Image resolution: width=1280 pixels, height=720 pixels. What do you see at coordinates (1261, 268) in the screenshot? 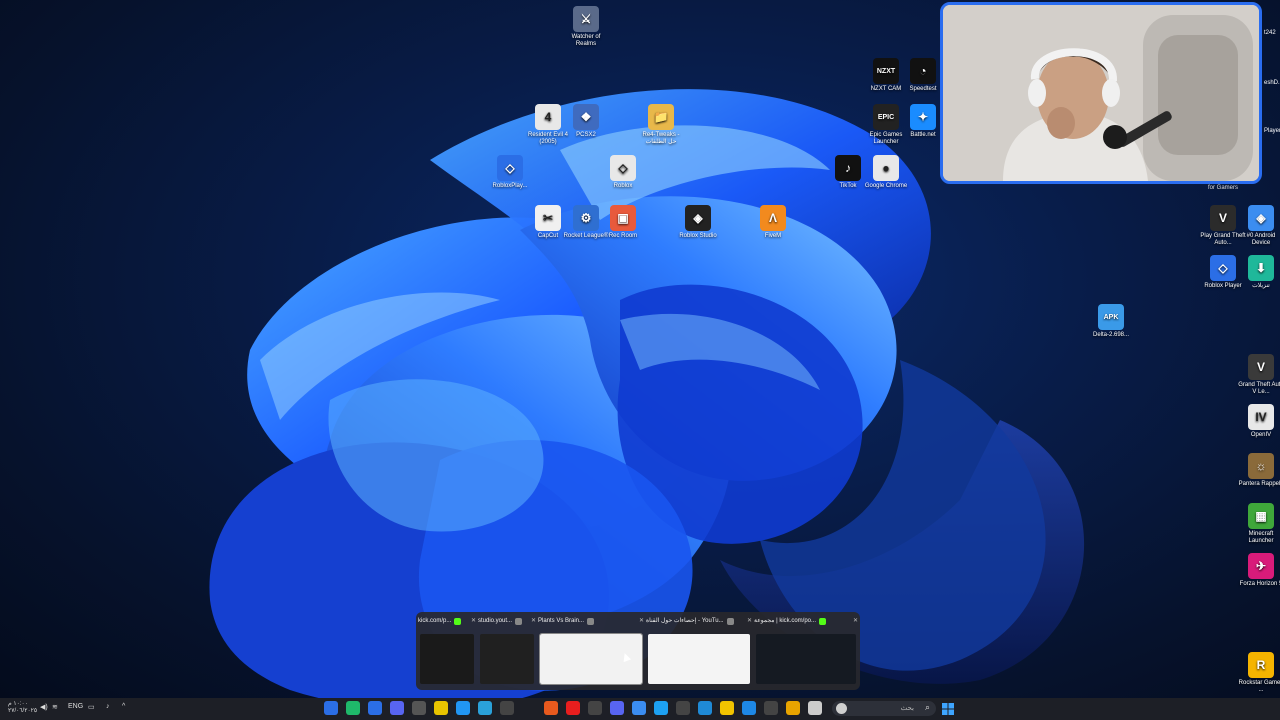
I see `app-icon: ⬇` at bounding box center [1261, 268].